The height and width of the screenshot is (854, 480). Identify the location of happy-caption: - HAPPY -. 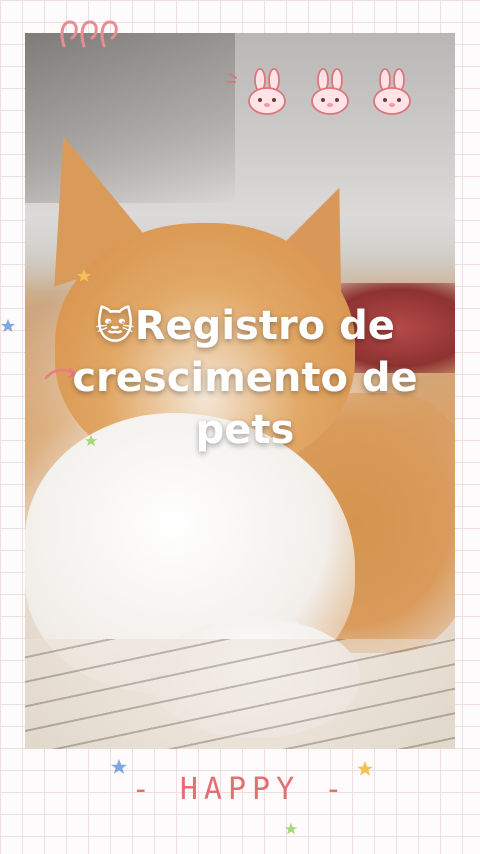
(240, 789).